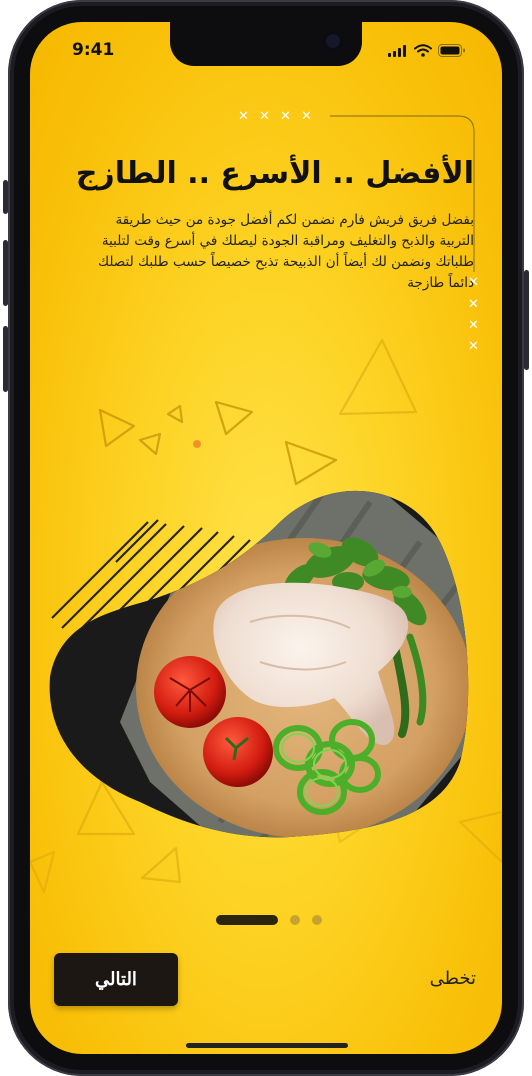  What do you see at coordinates (5, 359) in the screenshot?
I see `side-button-volume-down` at bounding box center [5, 359].